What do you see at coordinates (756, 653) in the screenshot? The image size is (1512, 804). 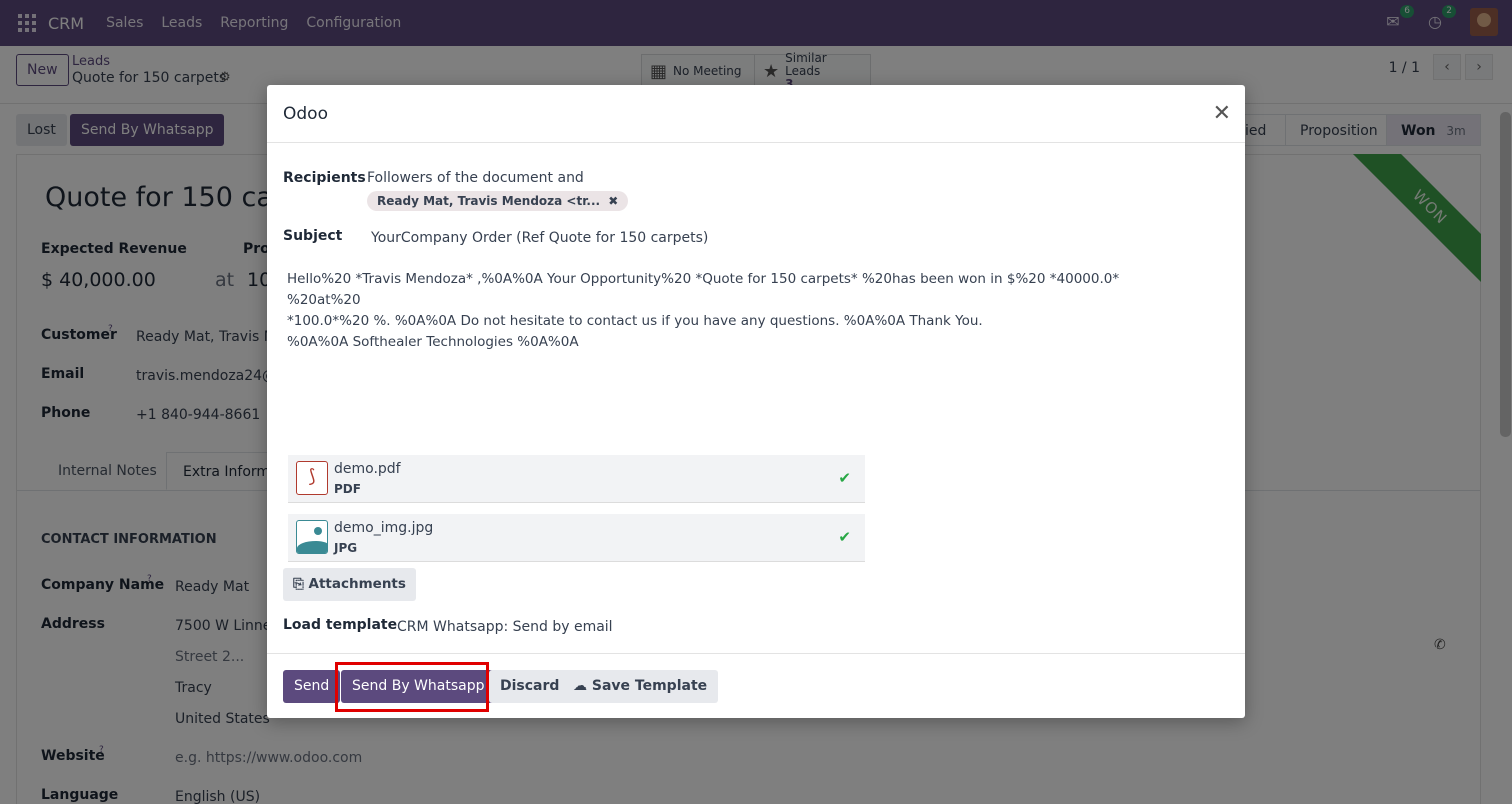 I see `dialog-footer-divider` at bounding box center [756, 653].